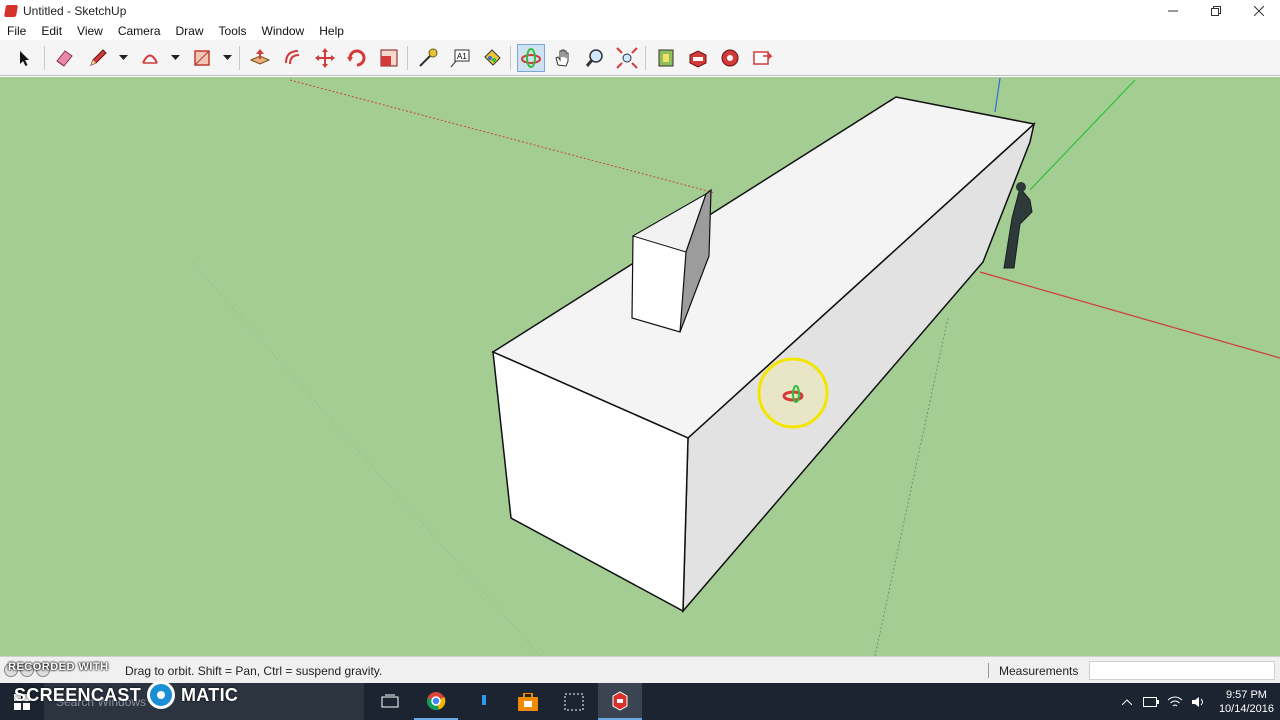 This screenshot has height=720, width=1280. I want to click on sketchup-logo-icon, so click(11, 11).